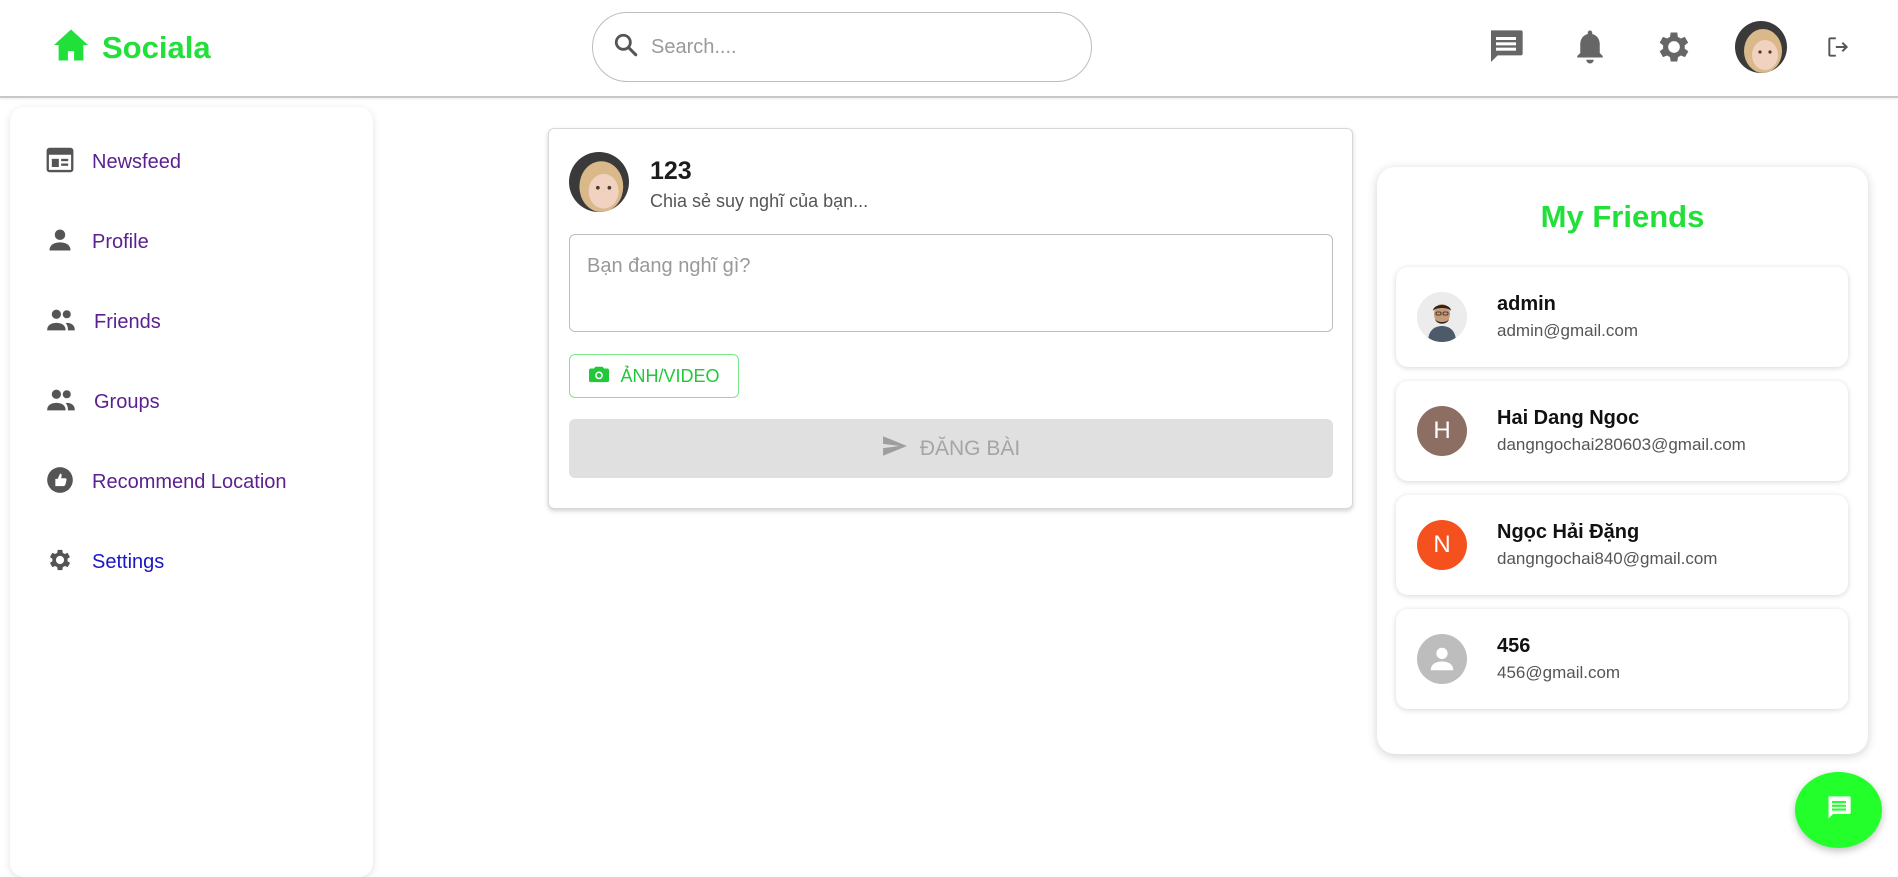 The image size is (1898, 877). I want to click on sidebar-item-label: Friends, so click(127, 321).